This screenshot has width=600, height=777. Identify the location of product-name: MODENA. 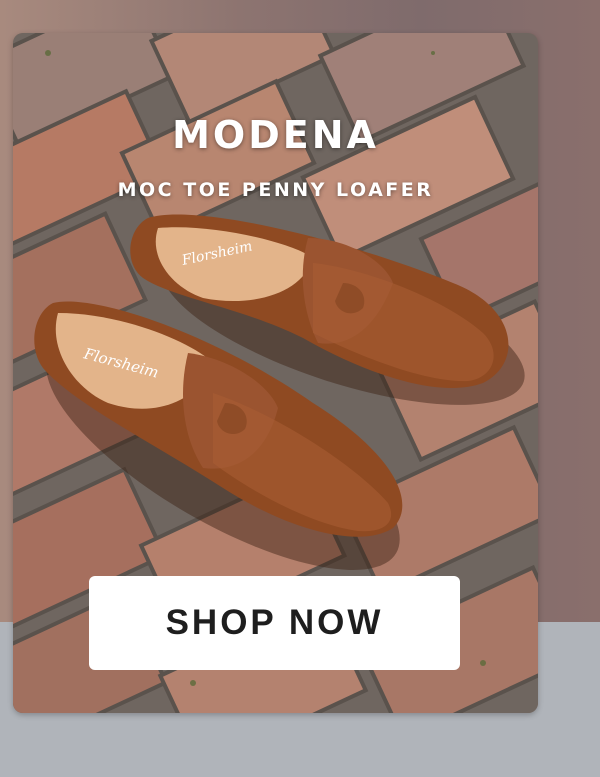
(275, 135).